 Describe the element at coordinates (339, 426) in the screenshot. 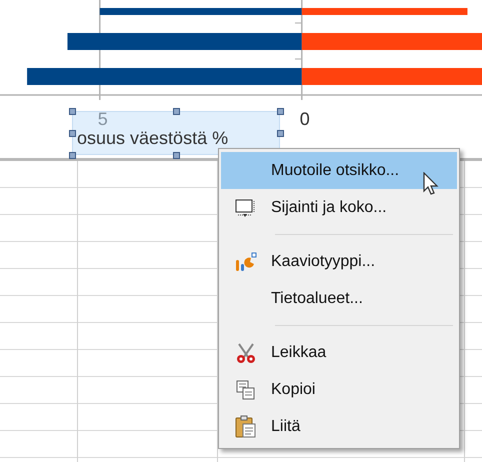

I see `menu-item: Liitä` at that location.